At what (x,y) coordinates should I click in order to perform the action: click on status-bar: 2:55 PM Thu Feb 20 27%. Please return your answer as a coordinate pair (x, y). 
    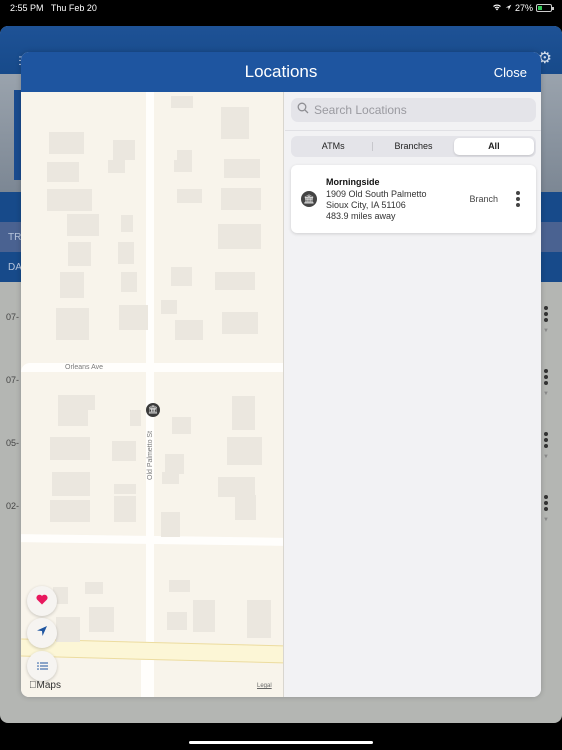
    Looking at the image, I should click on (281, 9).